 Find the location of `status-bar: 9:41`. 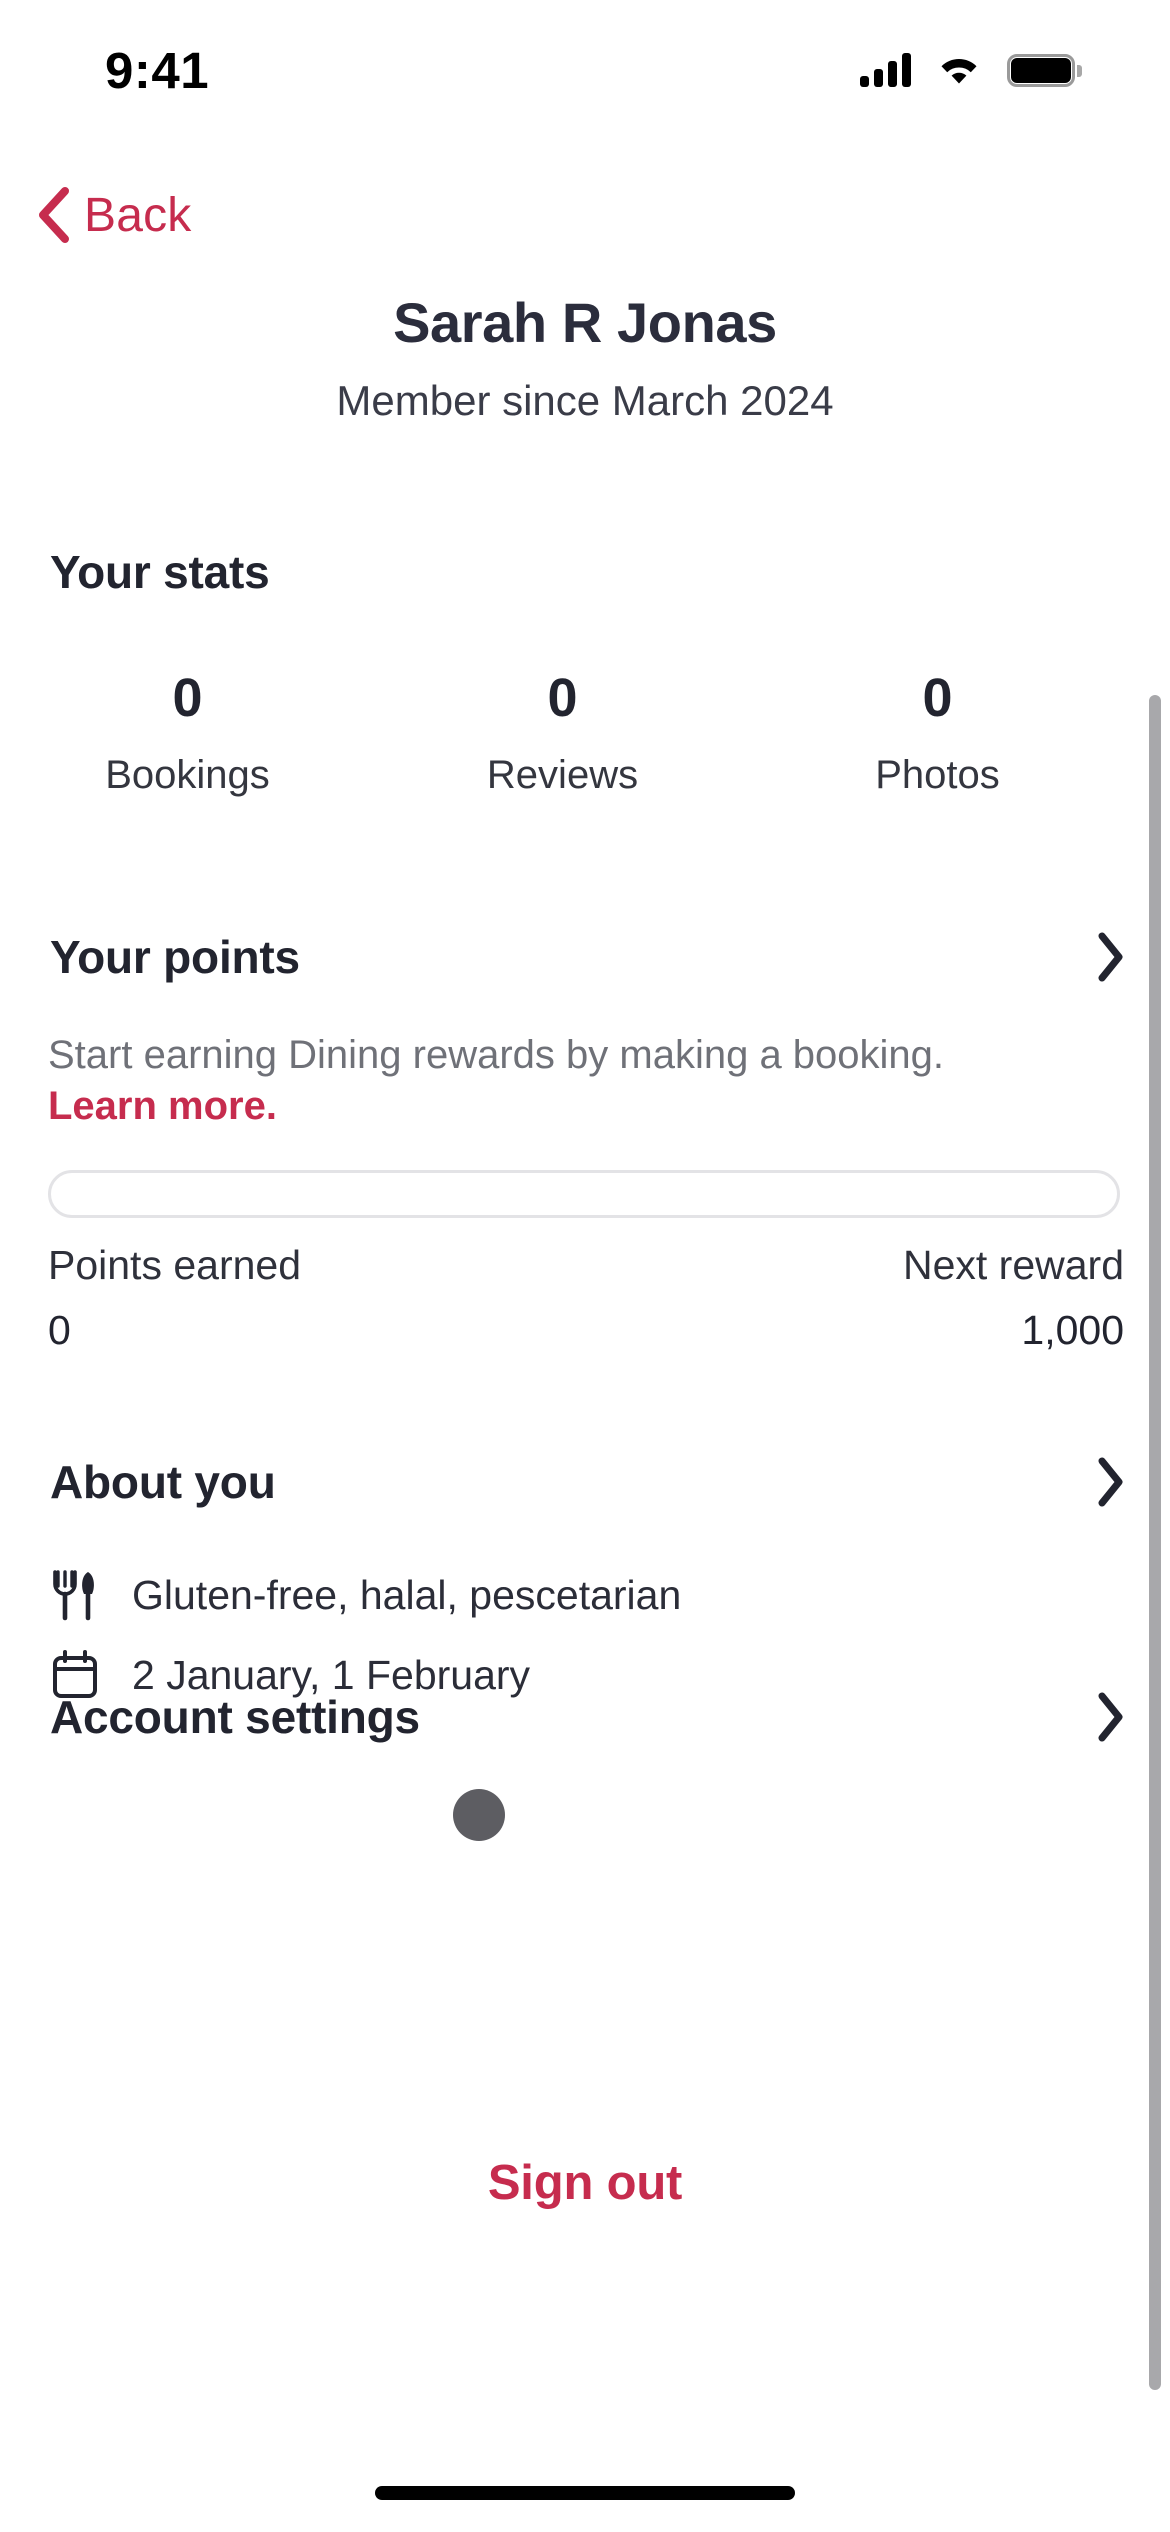

status-bar: 9:41 is located at coordinates (585, 65).